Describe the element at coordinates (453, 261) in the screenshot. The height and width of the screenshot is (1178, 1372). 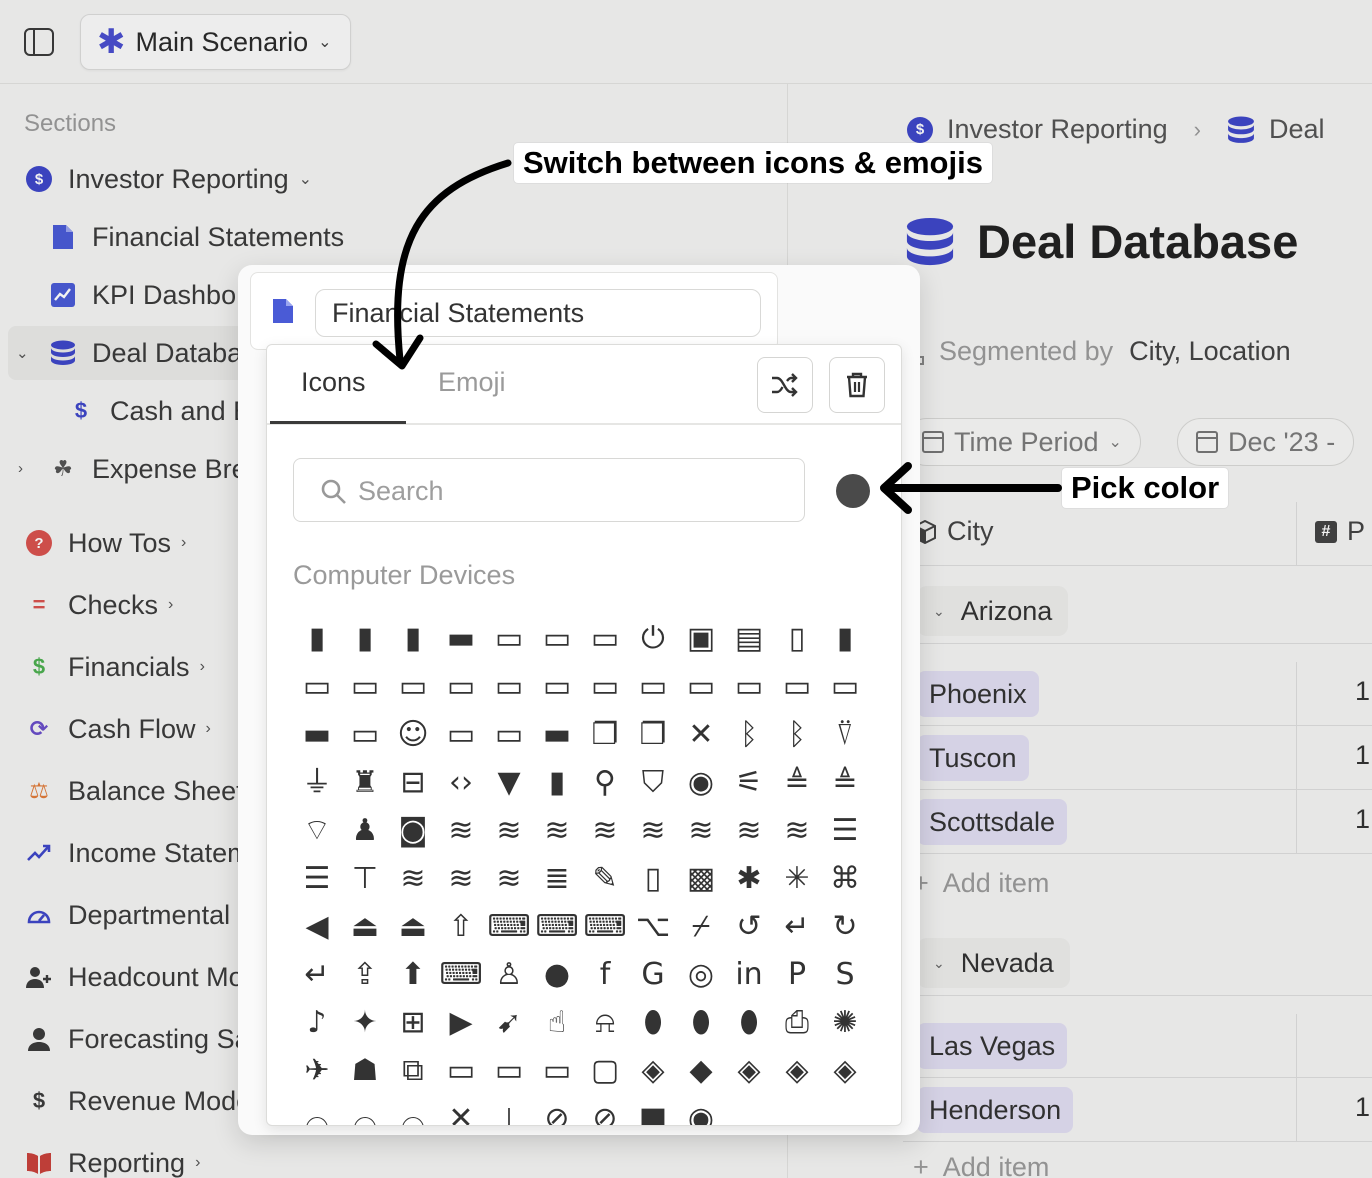
I see `annotation-arrow-tabs` at that location.